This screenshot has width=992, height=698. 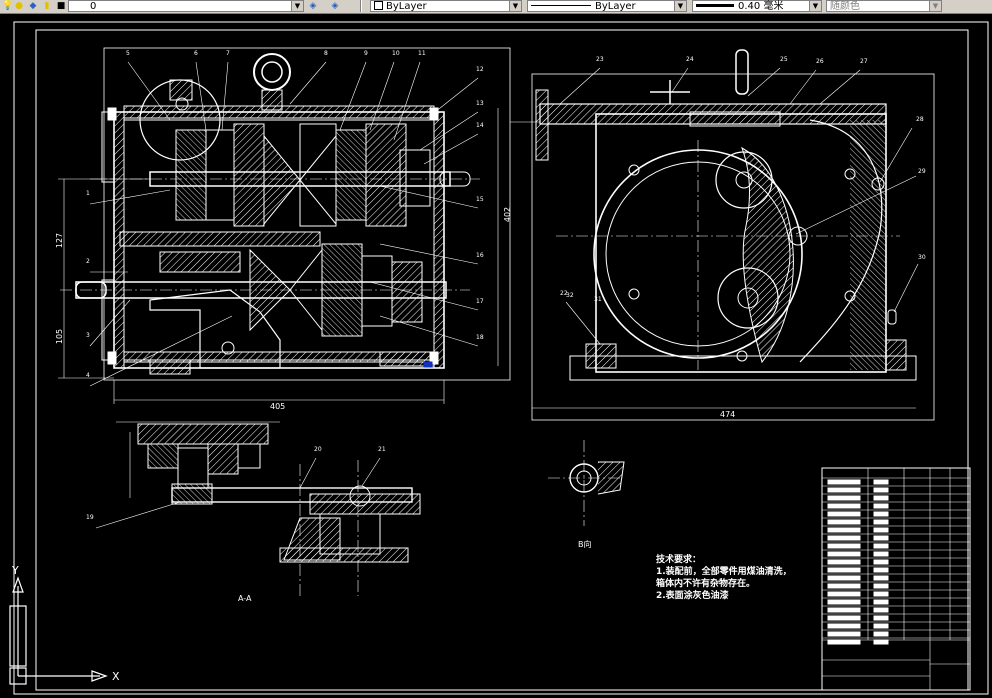 What do you see at coordinates (715, 5) in the screenshot?
I see `lineweight-sample` at bounding box center [715, 5].